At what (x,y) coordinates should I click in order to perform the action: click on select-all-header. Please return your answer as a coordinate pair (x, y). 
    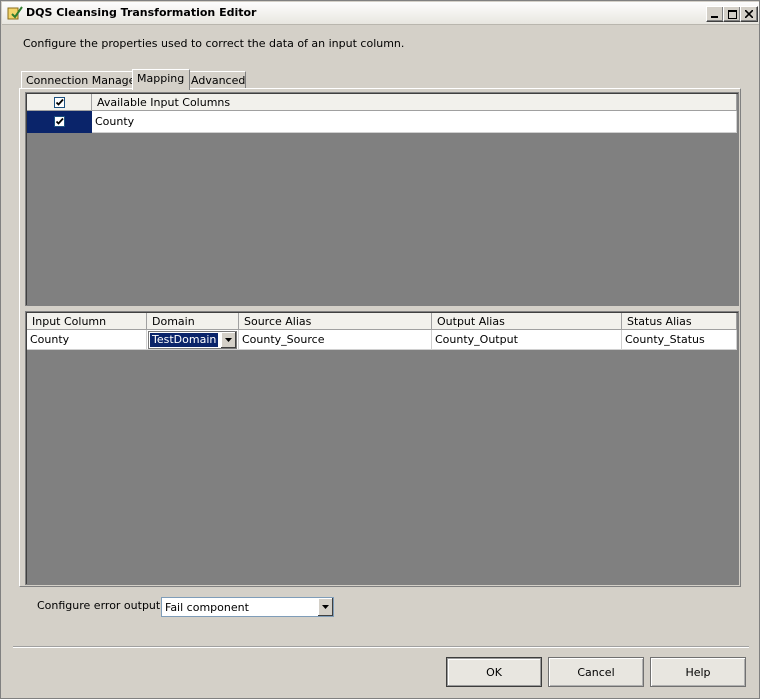
    Looking at the image, I should click on (59, 102).